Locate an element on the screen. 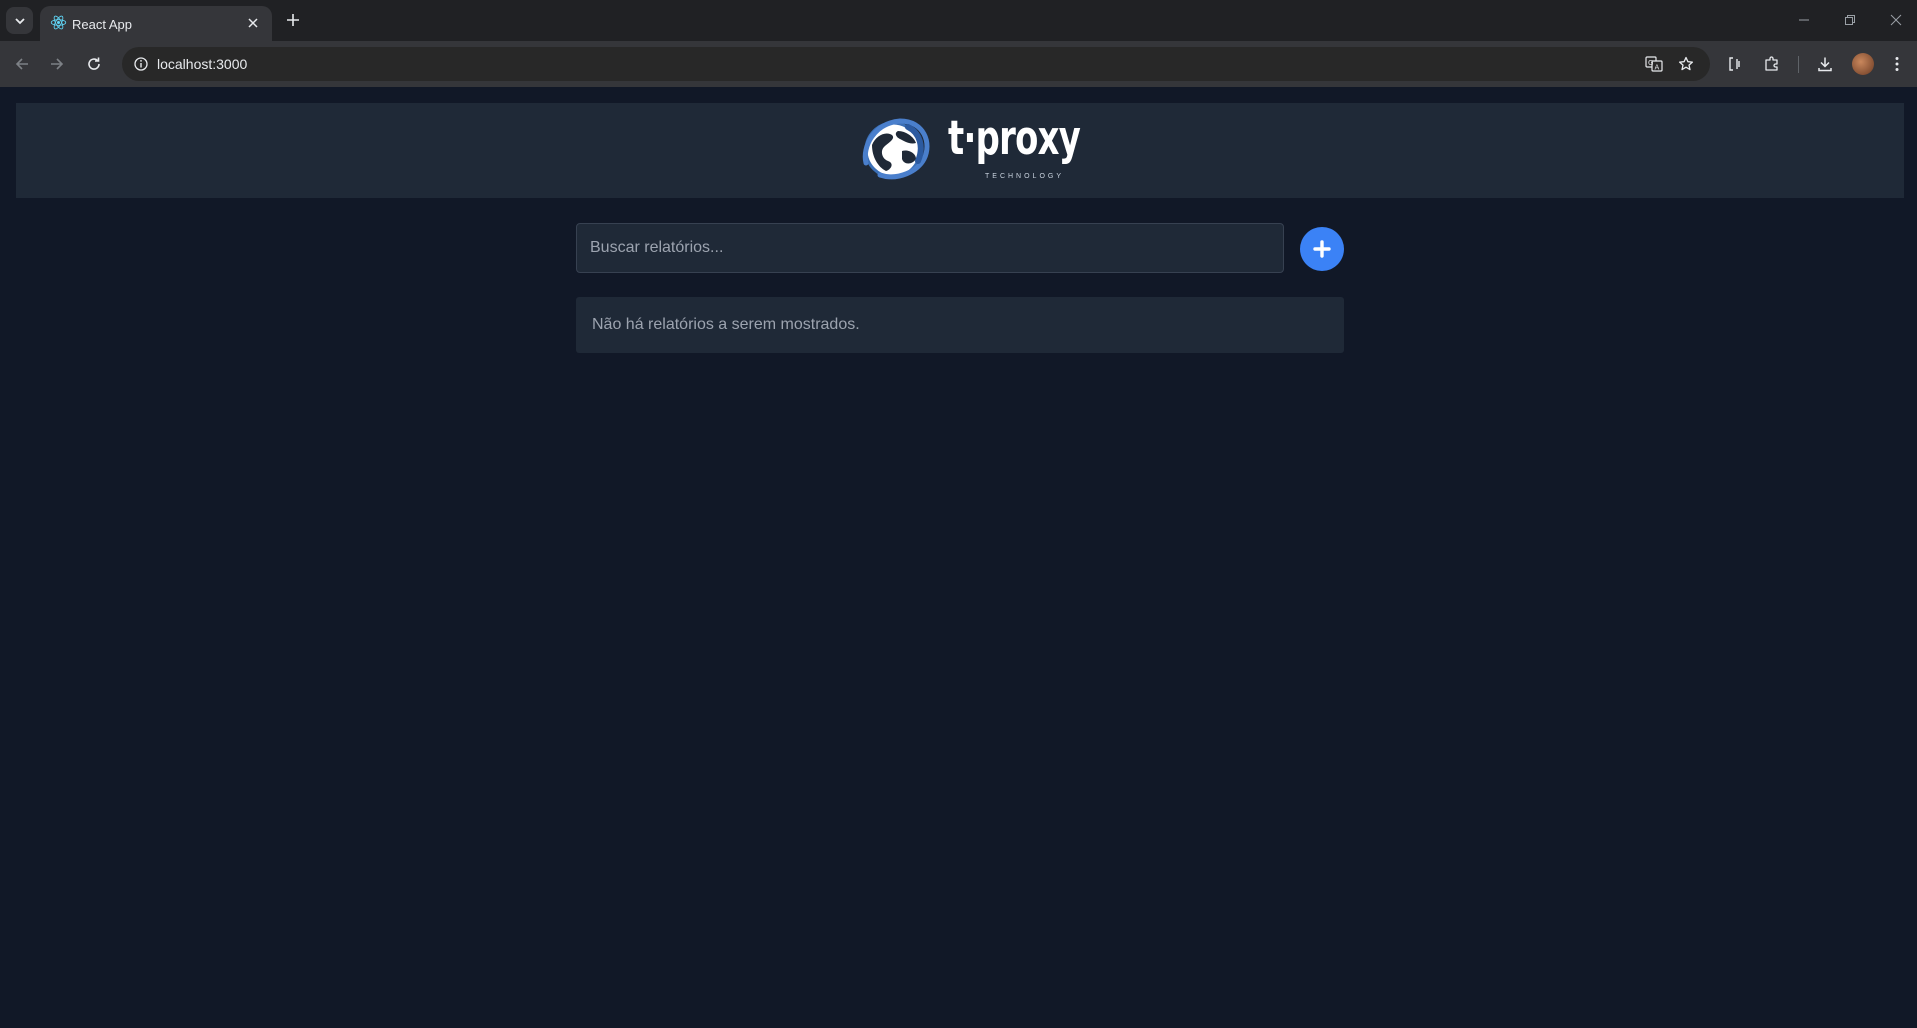 The image size is (1917, 1028). back-icon is located at coordinates (21, 64).